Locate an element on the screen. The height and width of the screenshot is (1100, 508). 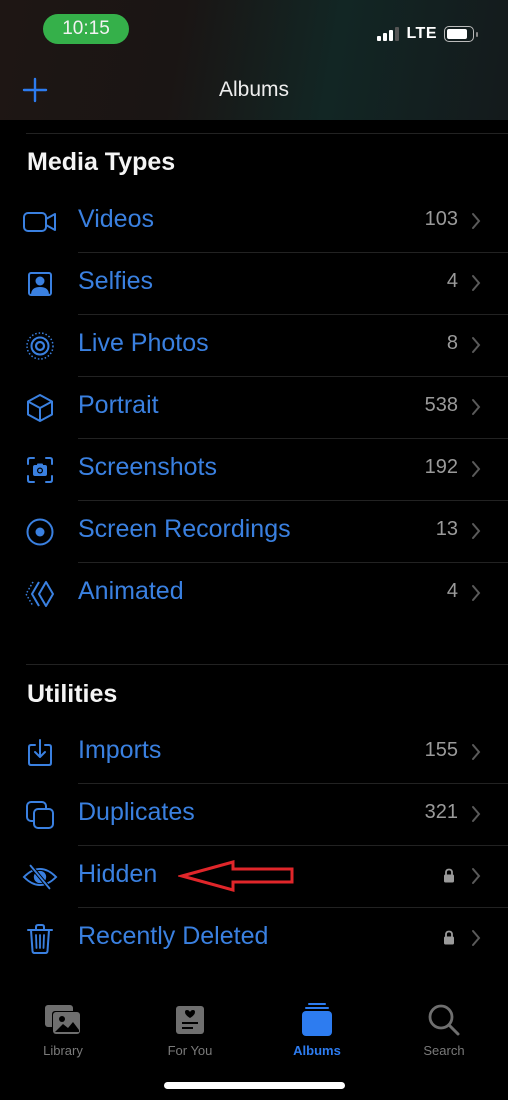
battery-icon is located at coordinates (461, 34).